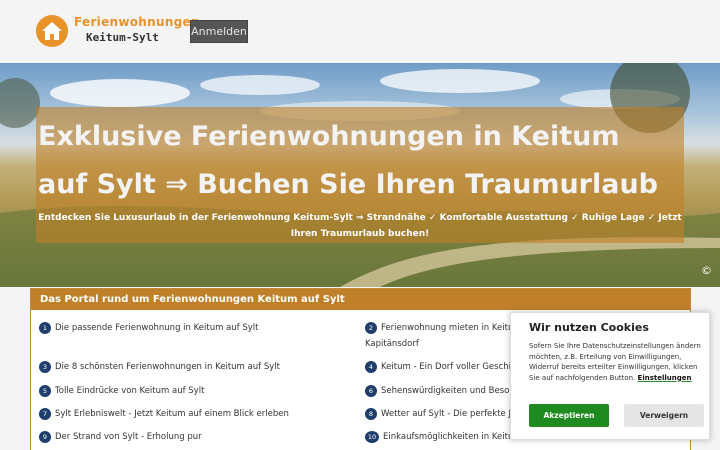  What do you see at coordinates (360, 31) in the screenshot?
I see `site-header: Ferienwohnungen Keitum-Sylt Anmelden` at bounding box center [360, 31].